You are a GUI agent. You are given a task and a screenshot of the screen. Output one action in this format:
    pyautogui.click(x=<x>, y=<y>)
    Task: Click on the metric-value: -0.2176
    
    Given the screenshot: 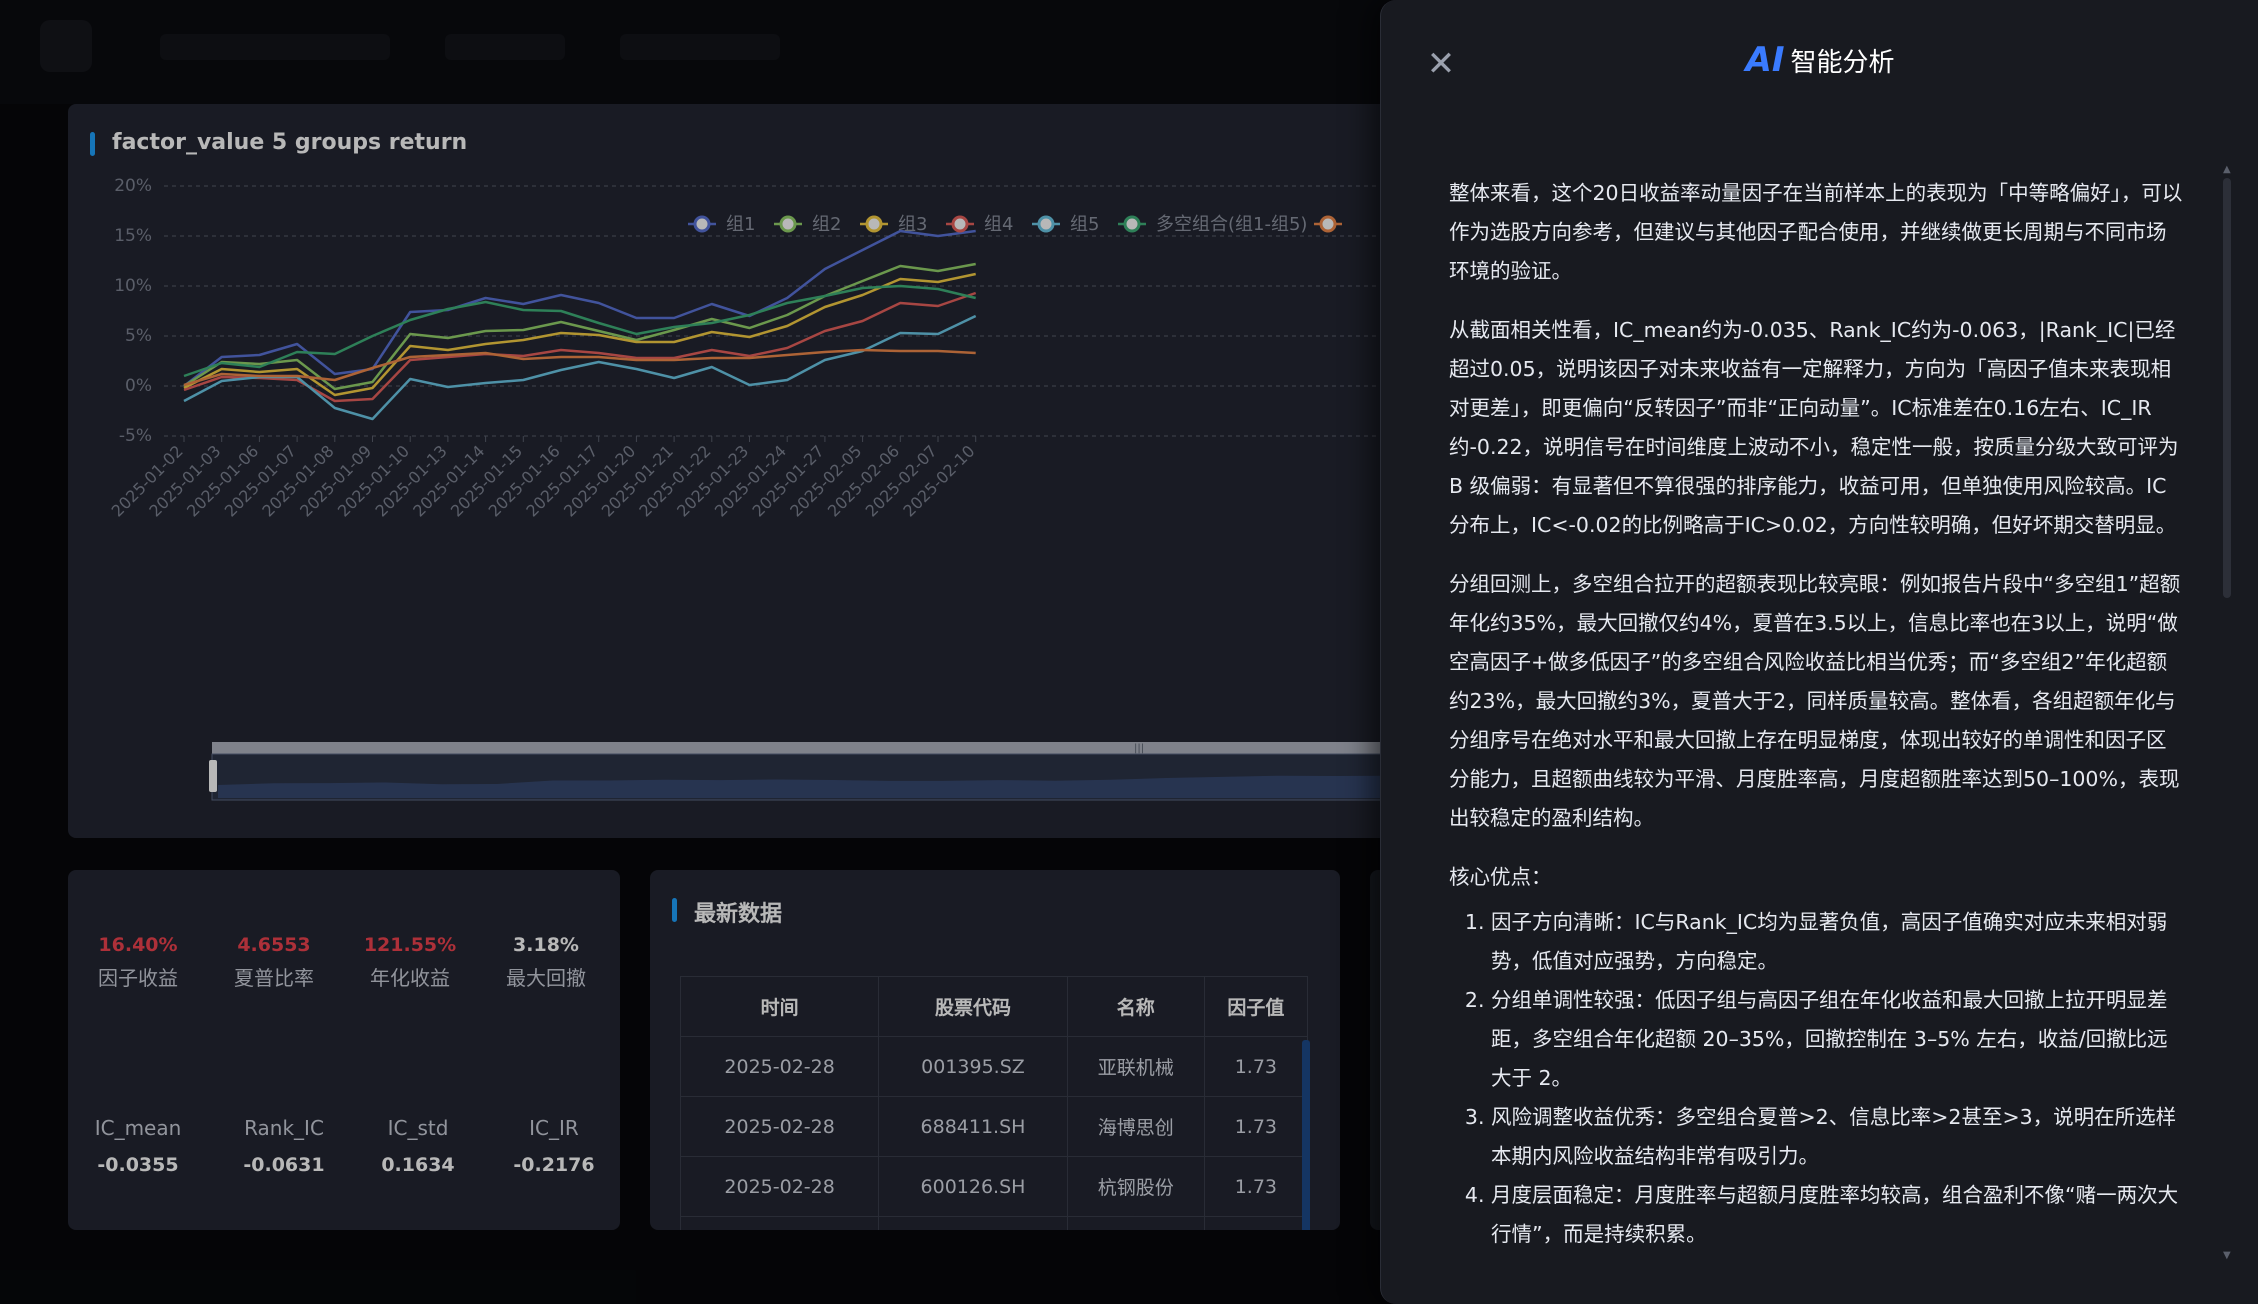 What is the action you would take?
    pyautogui.click(x=554, y=1165)
    